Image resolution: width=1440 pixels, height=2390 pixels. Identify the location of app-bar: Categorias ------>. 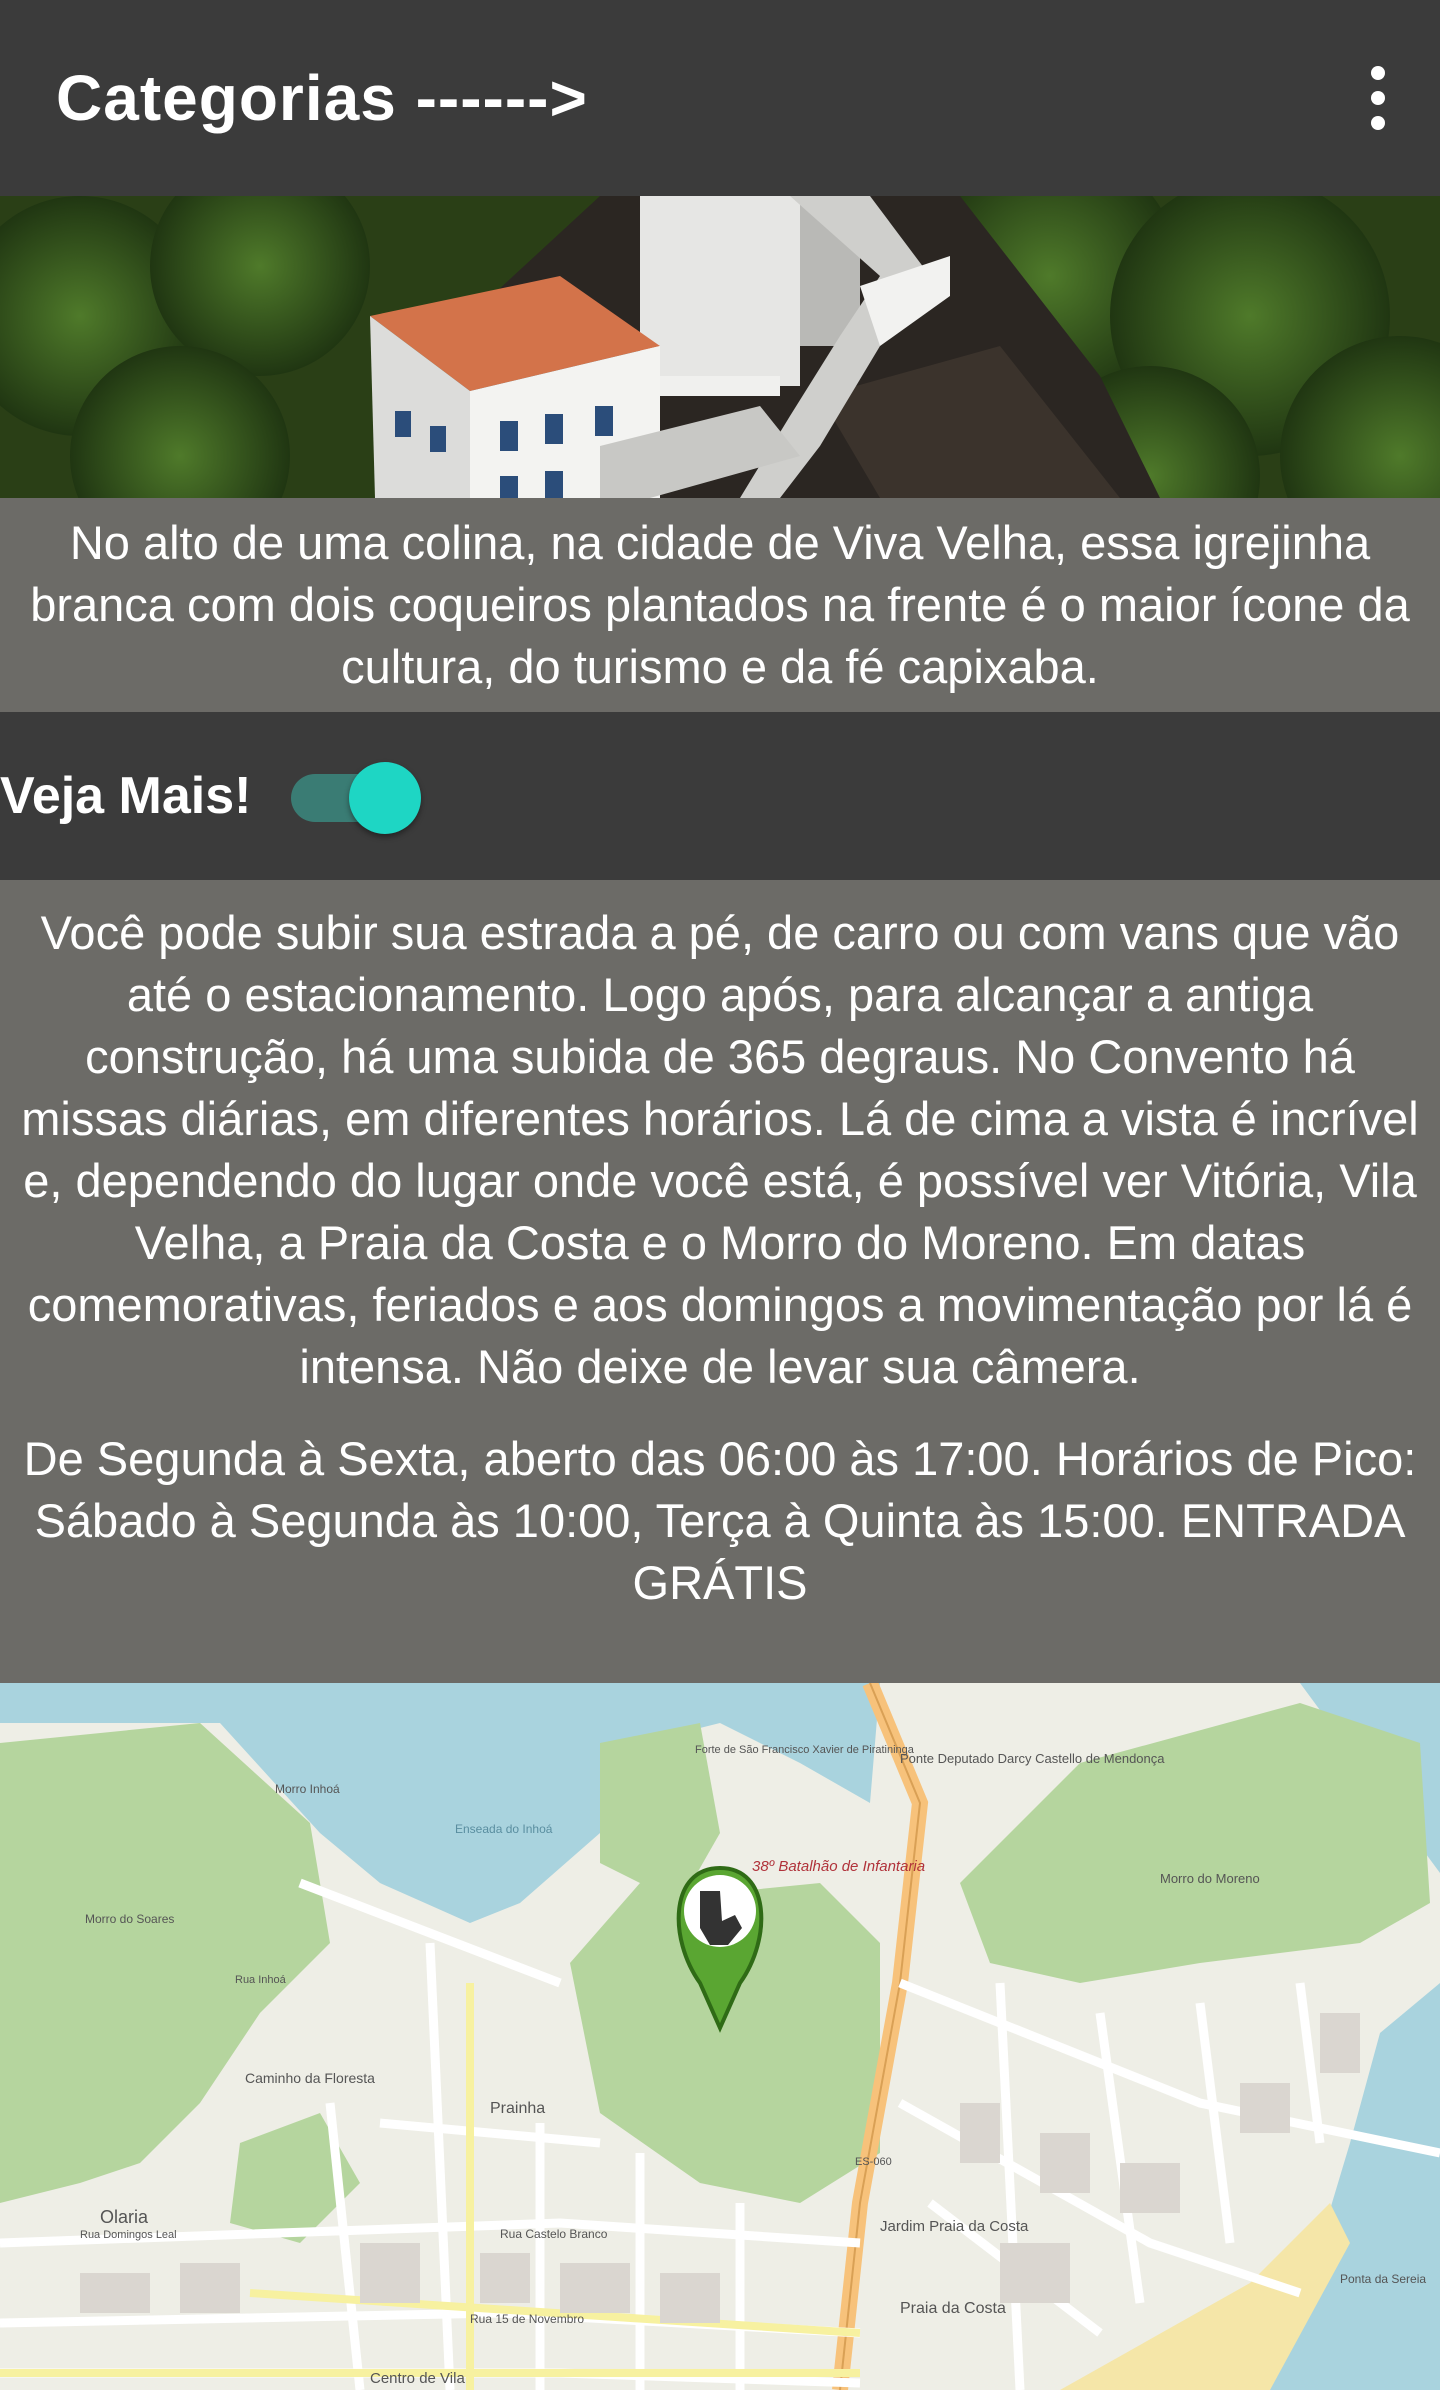
(720, 98).